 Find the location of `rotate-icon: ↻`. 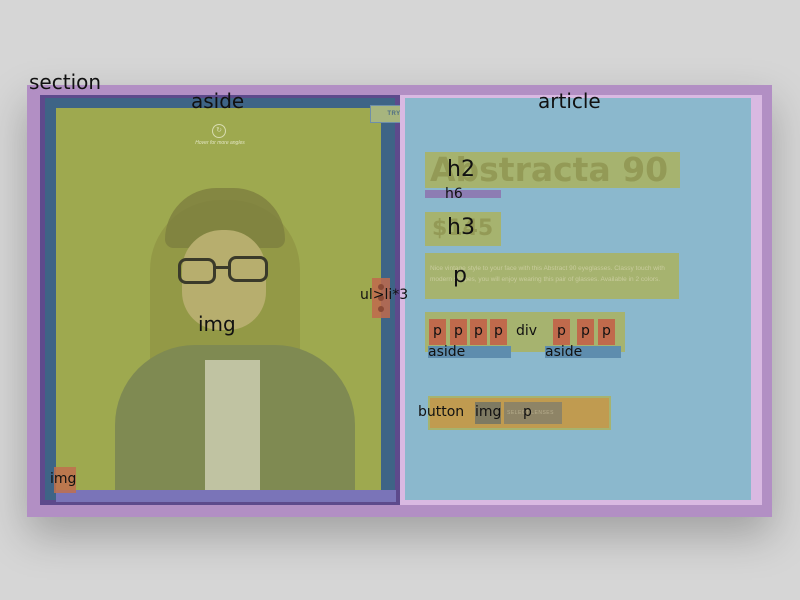

rotate-icon: ↻ is located at coordinates (219, 131).